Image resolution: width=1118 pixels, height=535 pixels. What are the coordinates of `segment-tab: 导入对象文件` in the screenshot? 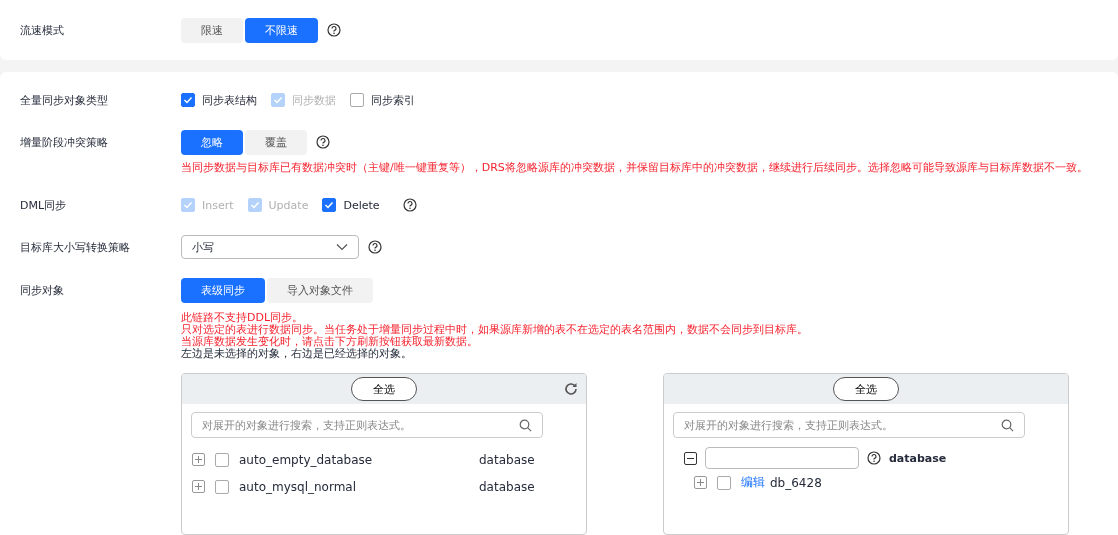 It's located at (320, 290).